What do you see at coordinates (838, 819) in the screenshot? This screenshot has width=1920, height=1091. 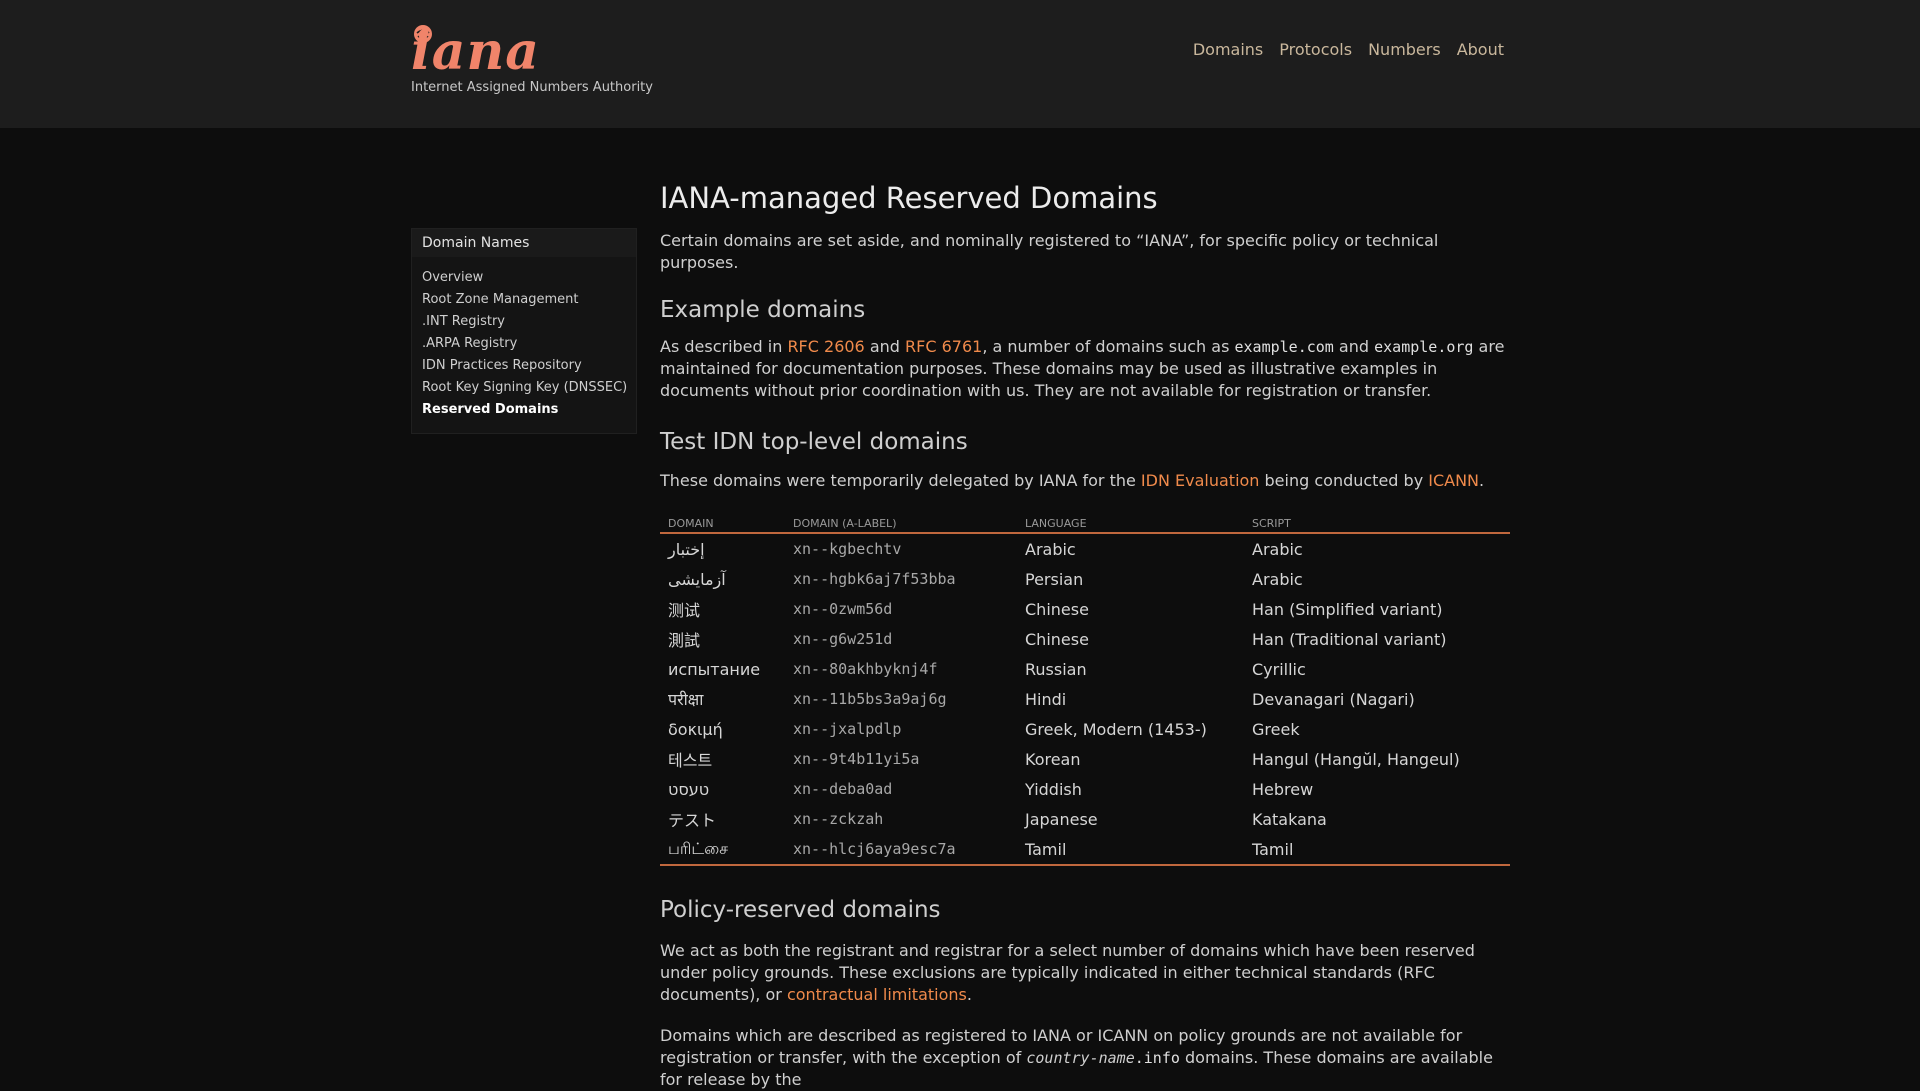 I see `alabel-cell: xn--zckzah` at bounding box center [838, 819].